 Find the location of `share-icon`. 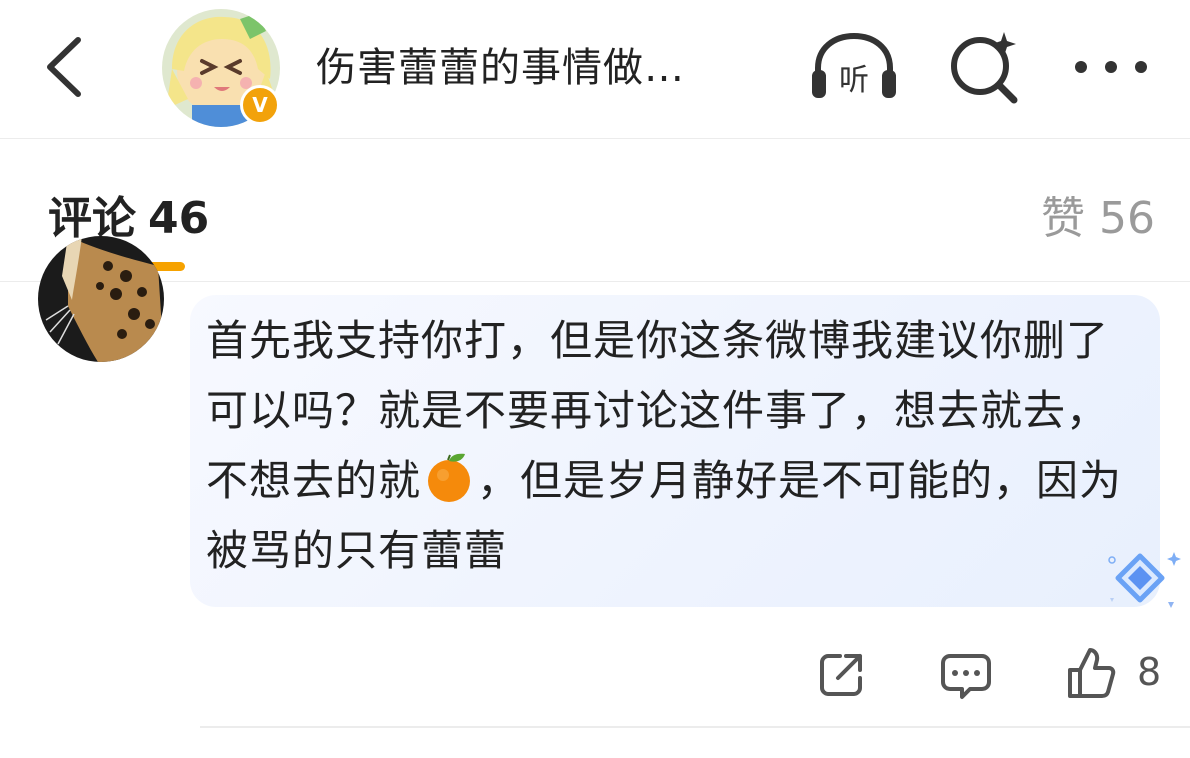

share-icon is located at coordinates (841, 675).